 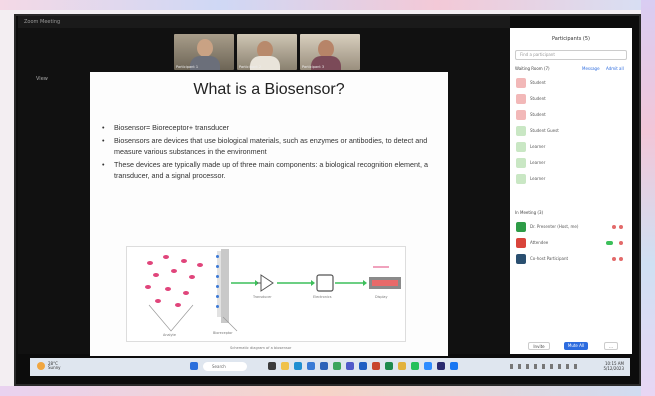 What do you see at coordinates (529, 212) in the screenshot?
I see `in-meeting-header: In Meeting (3)` at bounding box center [529, 212].